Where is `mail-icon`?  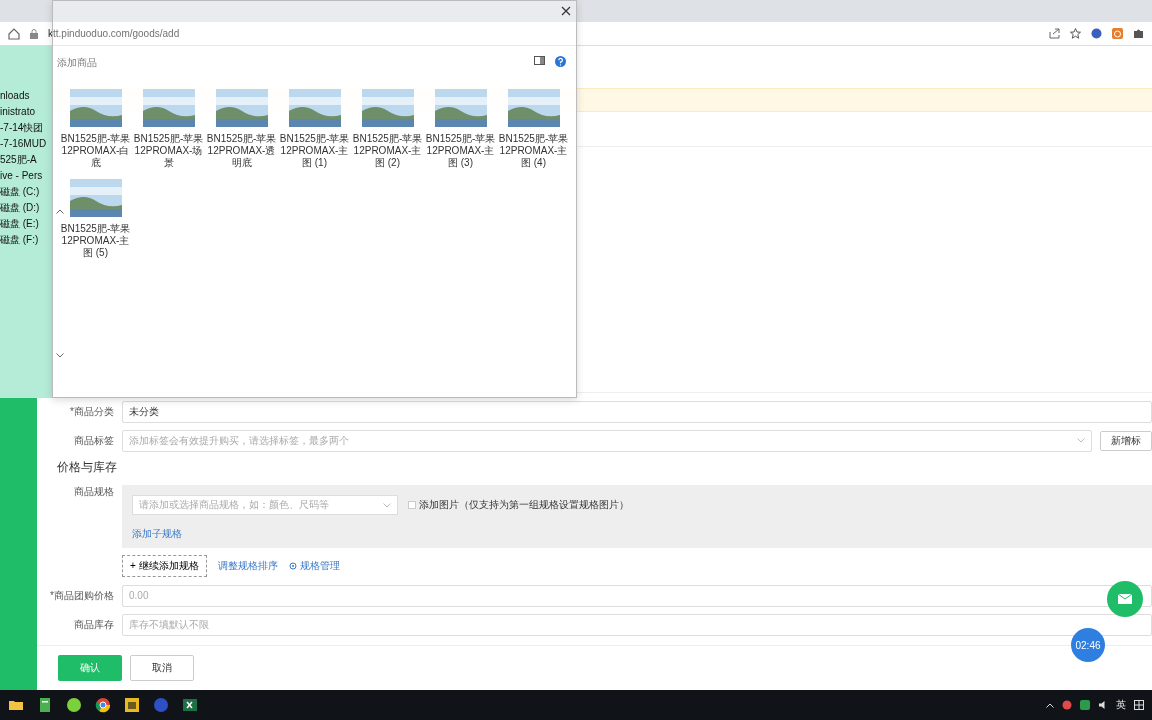 mail-icon is located at coordinates (1125, 599).